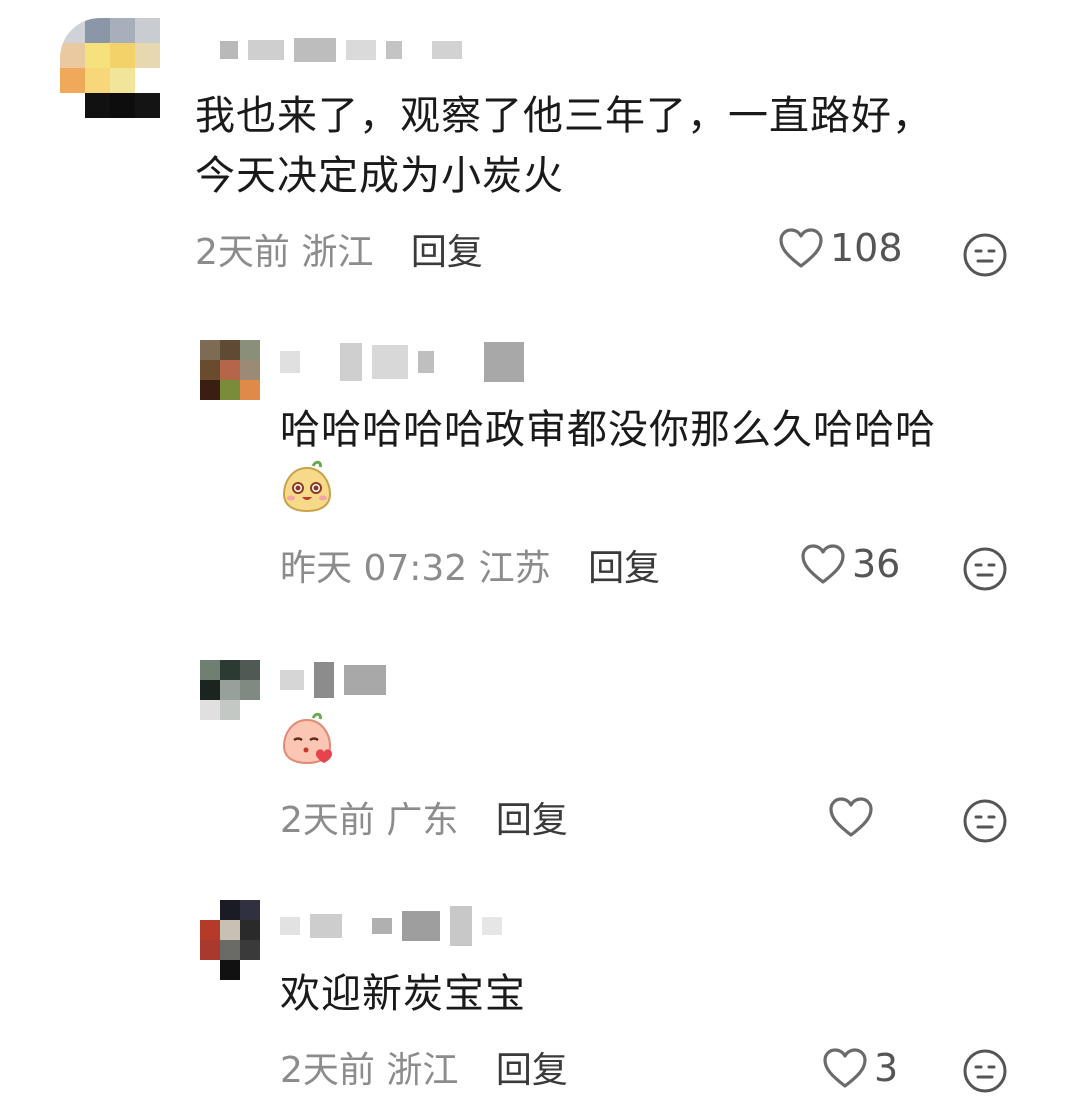 Image resolution: width=1080 pixels, height=1119 pixels. I want to click on like-count: 3, so click(886, 1068).